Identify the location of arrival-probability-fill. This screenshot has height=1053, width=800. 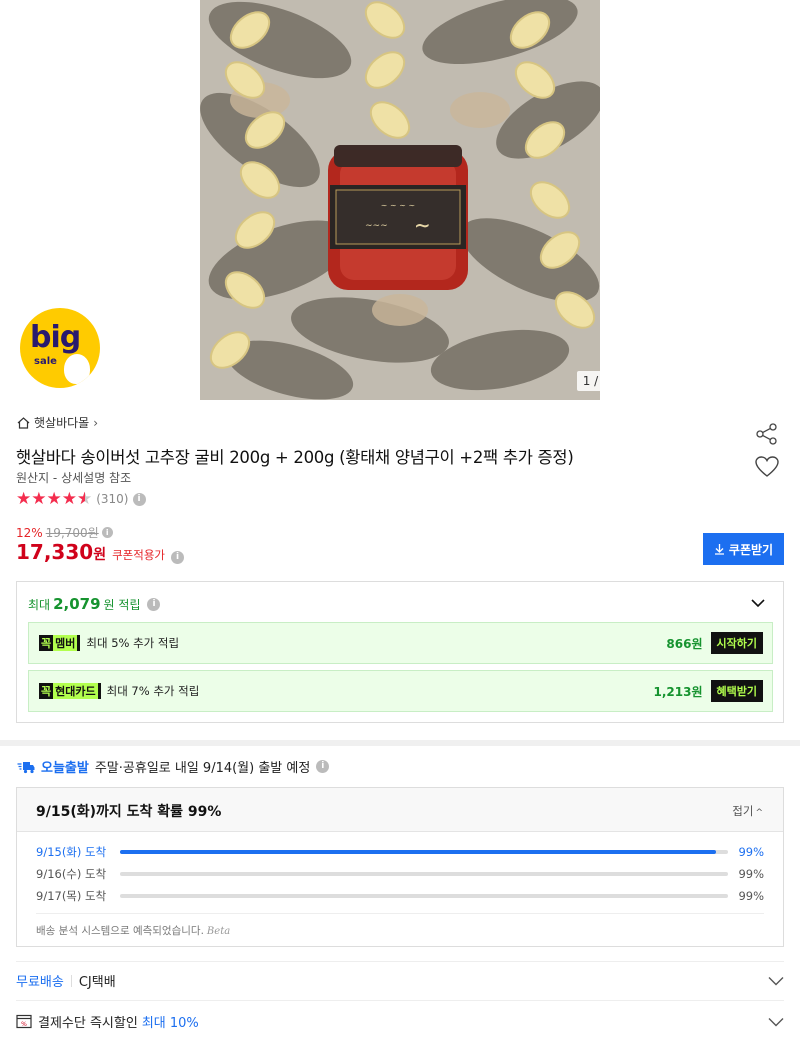
(418, 852).